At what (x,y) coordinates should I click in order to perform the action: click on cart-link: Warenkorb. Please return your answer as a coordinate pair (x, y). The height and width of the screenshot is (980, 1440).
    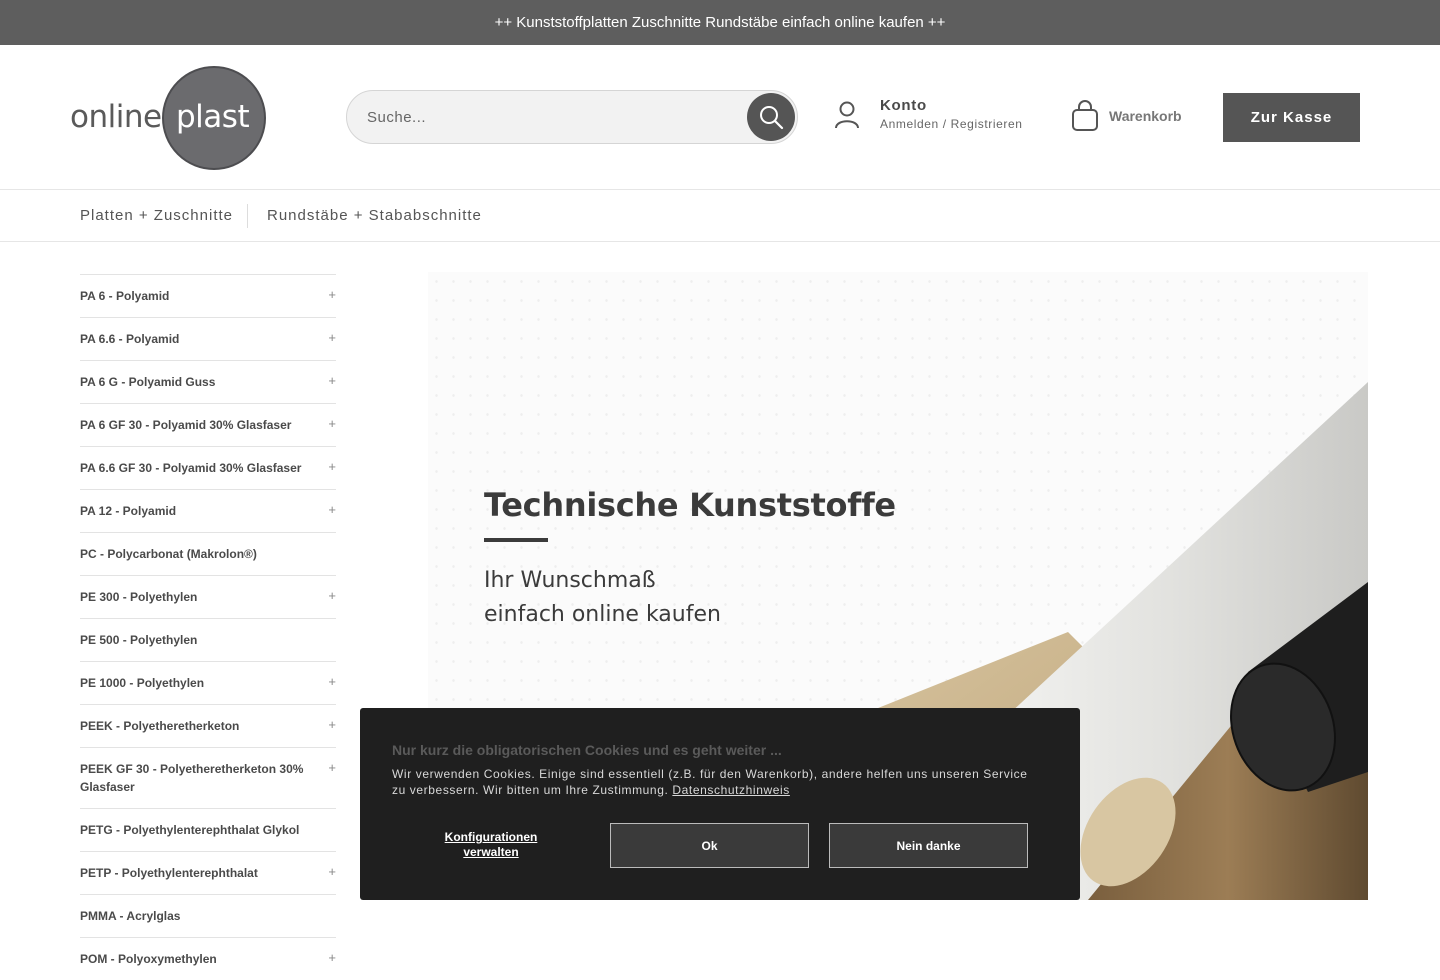
    Looking at the image, I should click on (1135, 117).